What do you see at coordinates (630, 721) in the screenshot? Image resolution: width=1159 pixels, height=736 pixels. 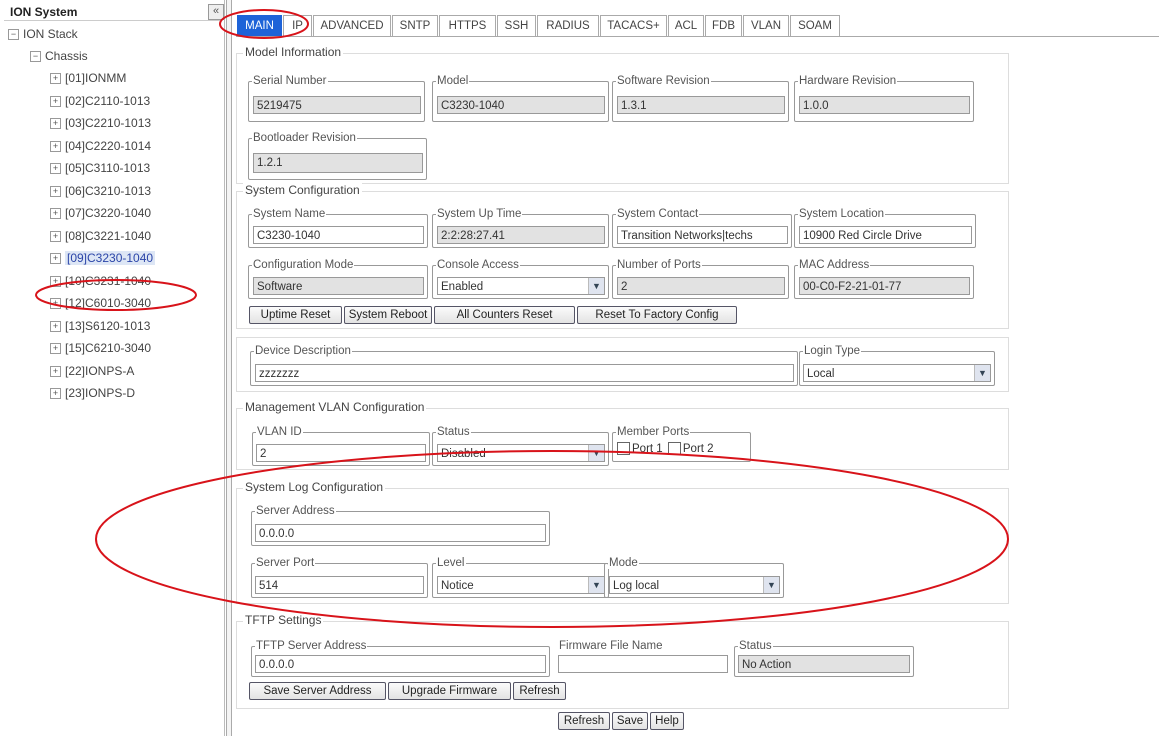 I see `save-button: Save` at bounding box center [630, 721].